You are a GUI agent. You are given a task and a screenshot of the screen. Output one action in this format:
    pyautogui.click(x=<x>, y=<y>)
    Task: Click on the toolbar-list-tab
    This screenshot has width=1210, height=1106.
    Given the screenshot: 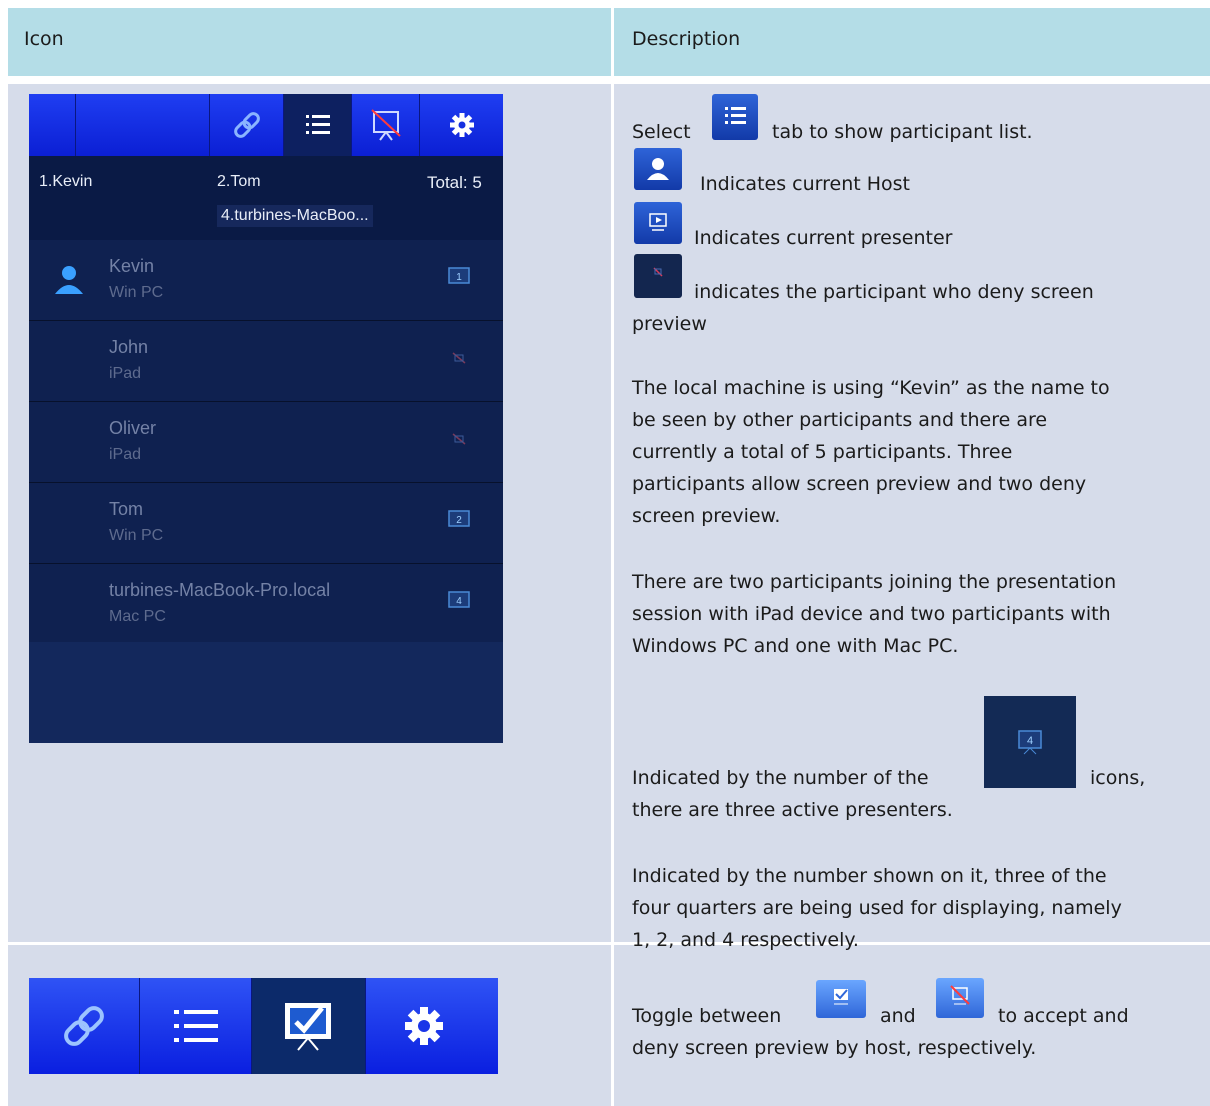 What is the action you would take?
    pyautogui.click(x=195, y=1026)
    